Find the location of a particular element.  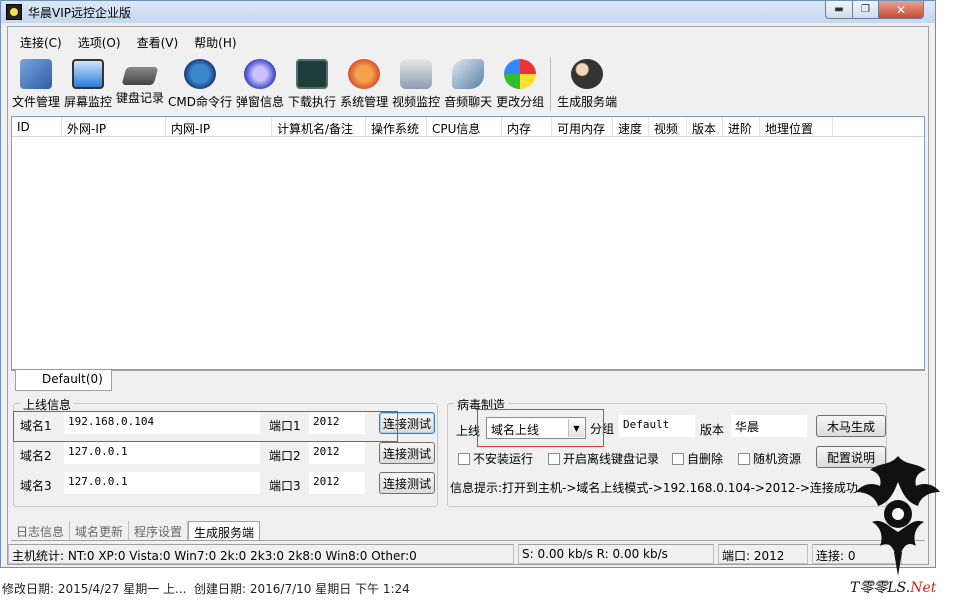

tool-cmd: CMD命令行 is located at coordinates (200, 83).